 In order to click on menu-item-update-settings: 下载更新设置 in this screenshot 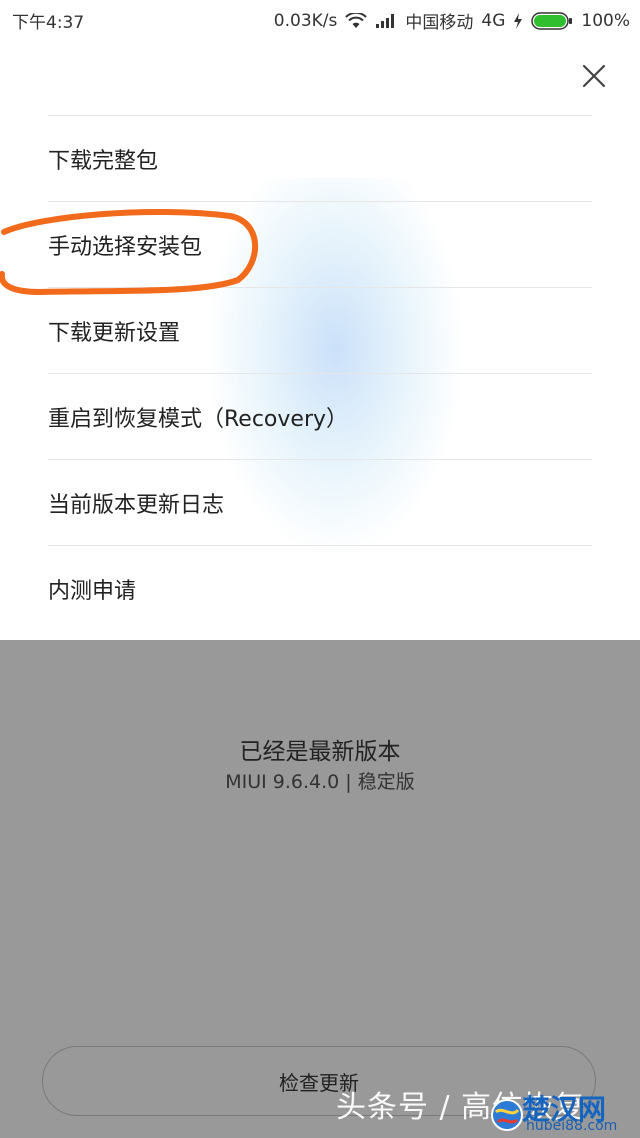, I will do `click(320, 330)`.